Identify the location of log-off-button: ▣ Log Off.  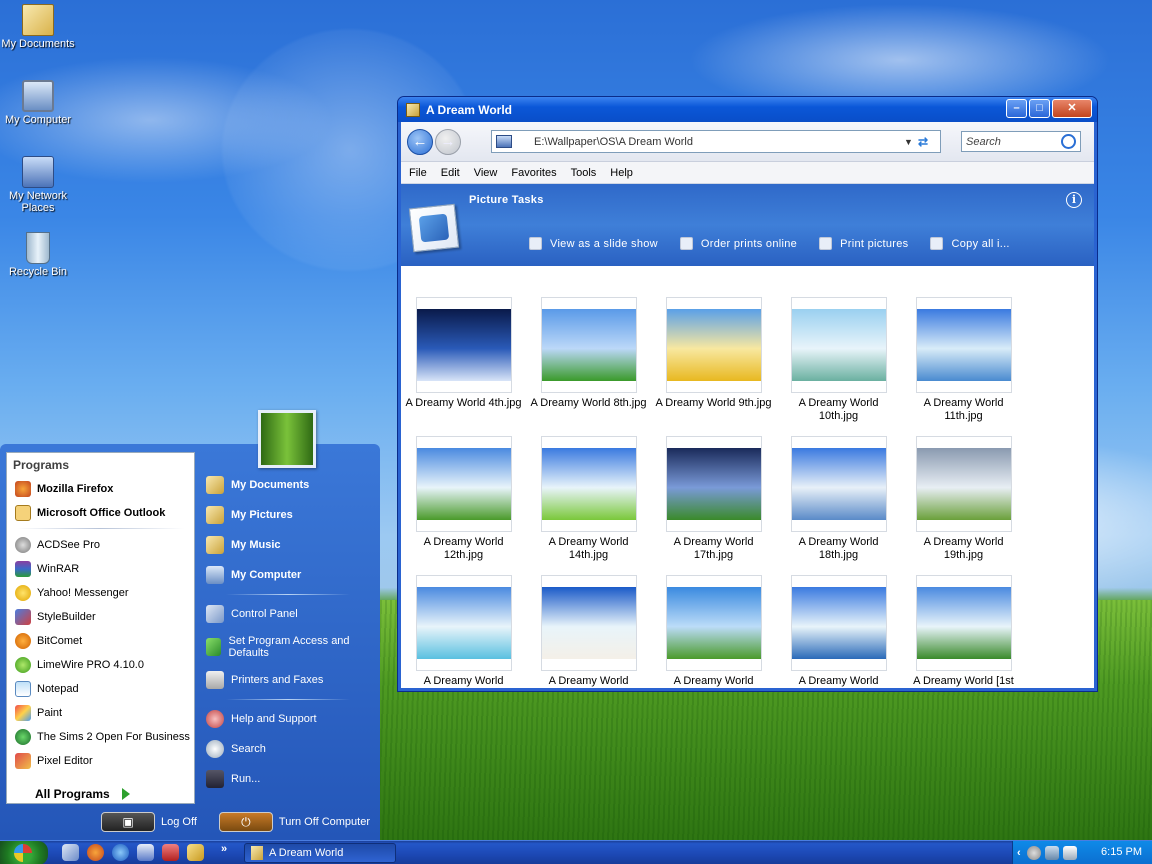
(149, 822).